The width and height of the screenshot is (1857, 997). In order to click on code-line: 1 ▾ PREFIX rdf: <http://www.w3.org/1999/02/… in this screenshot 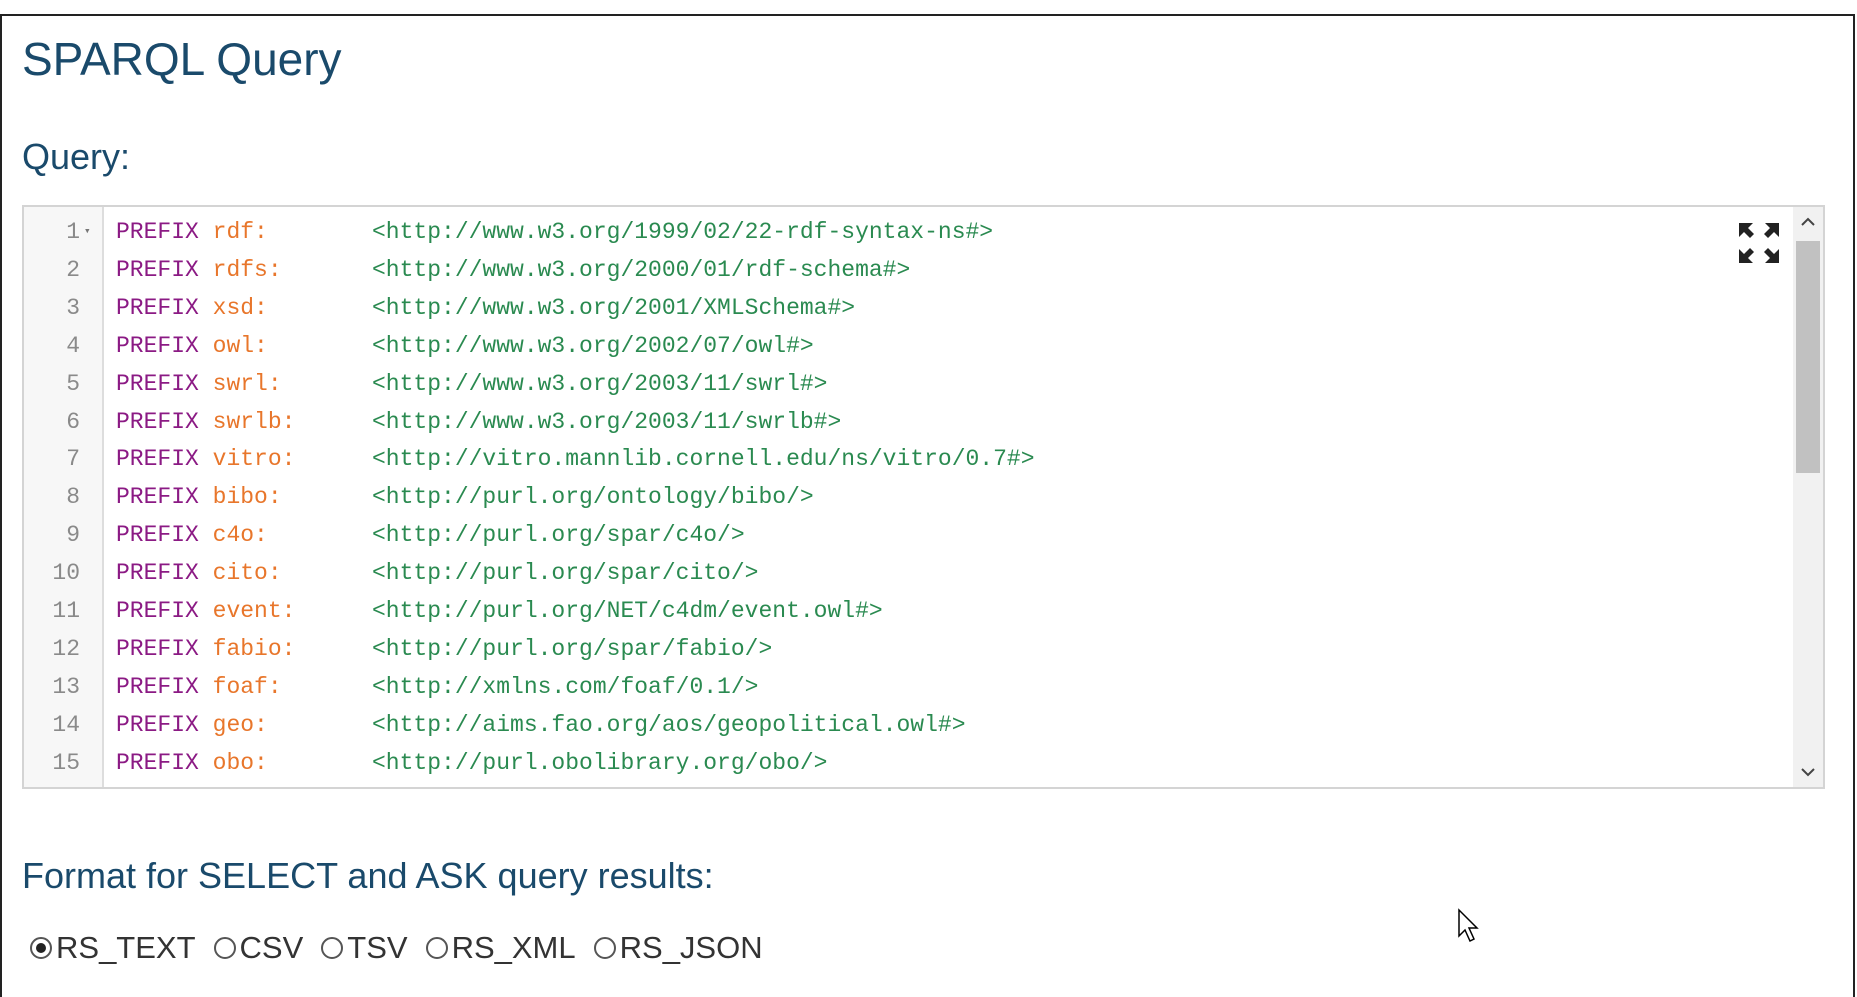, I will do `click(909, 232)`.